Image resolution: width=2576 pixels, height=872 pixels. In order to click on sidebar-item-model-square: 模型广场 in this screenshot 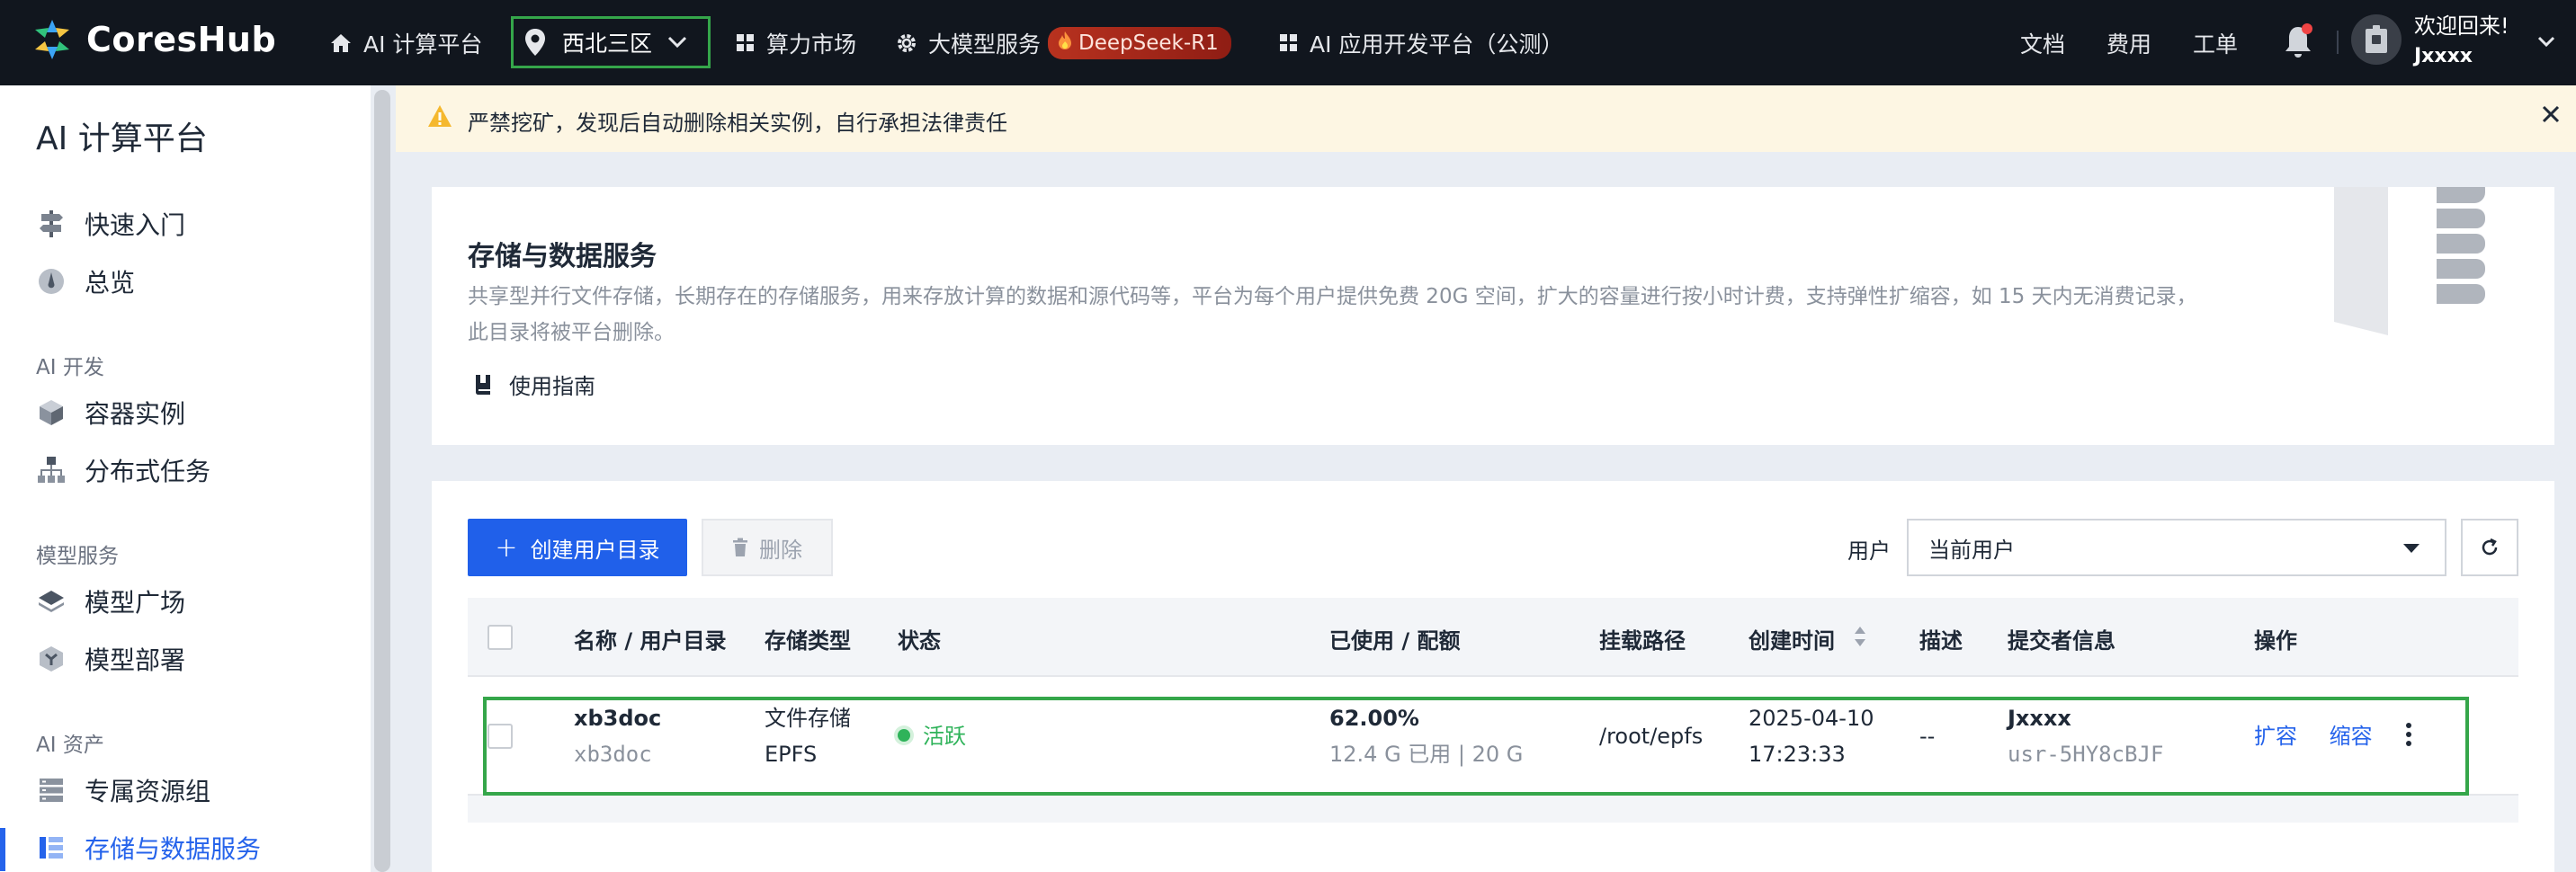, I will do `click(110, 601)`.